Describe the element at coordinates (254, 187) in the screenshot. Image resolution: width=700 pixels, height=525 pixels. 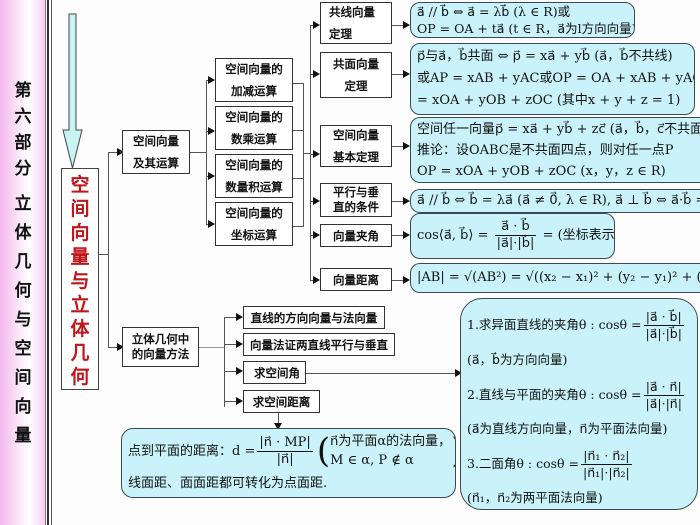
I see `box-text: 数量积运算` at that location.